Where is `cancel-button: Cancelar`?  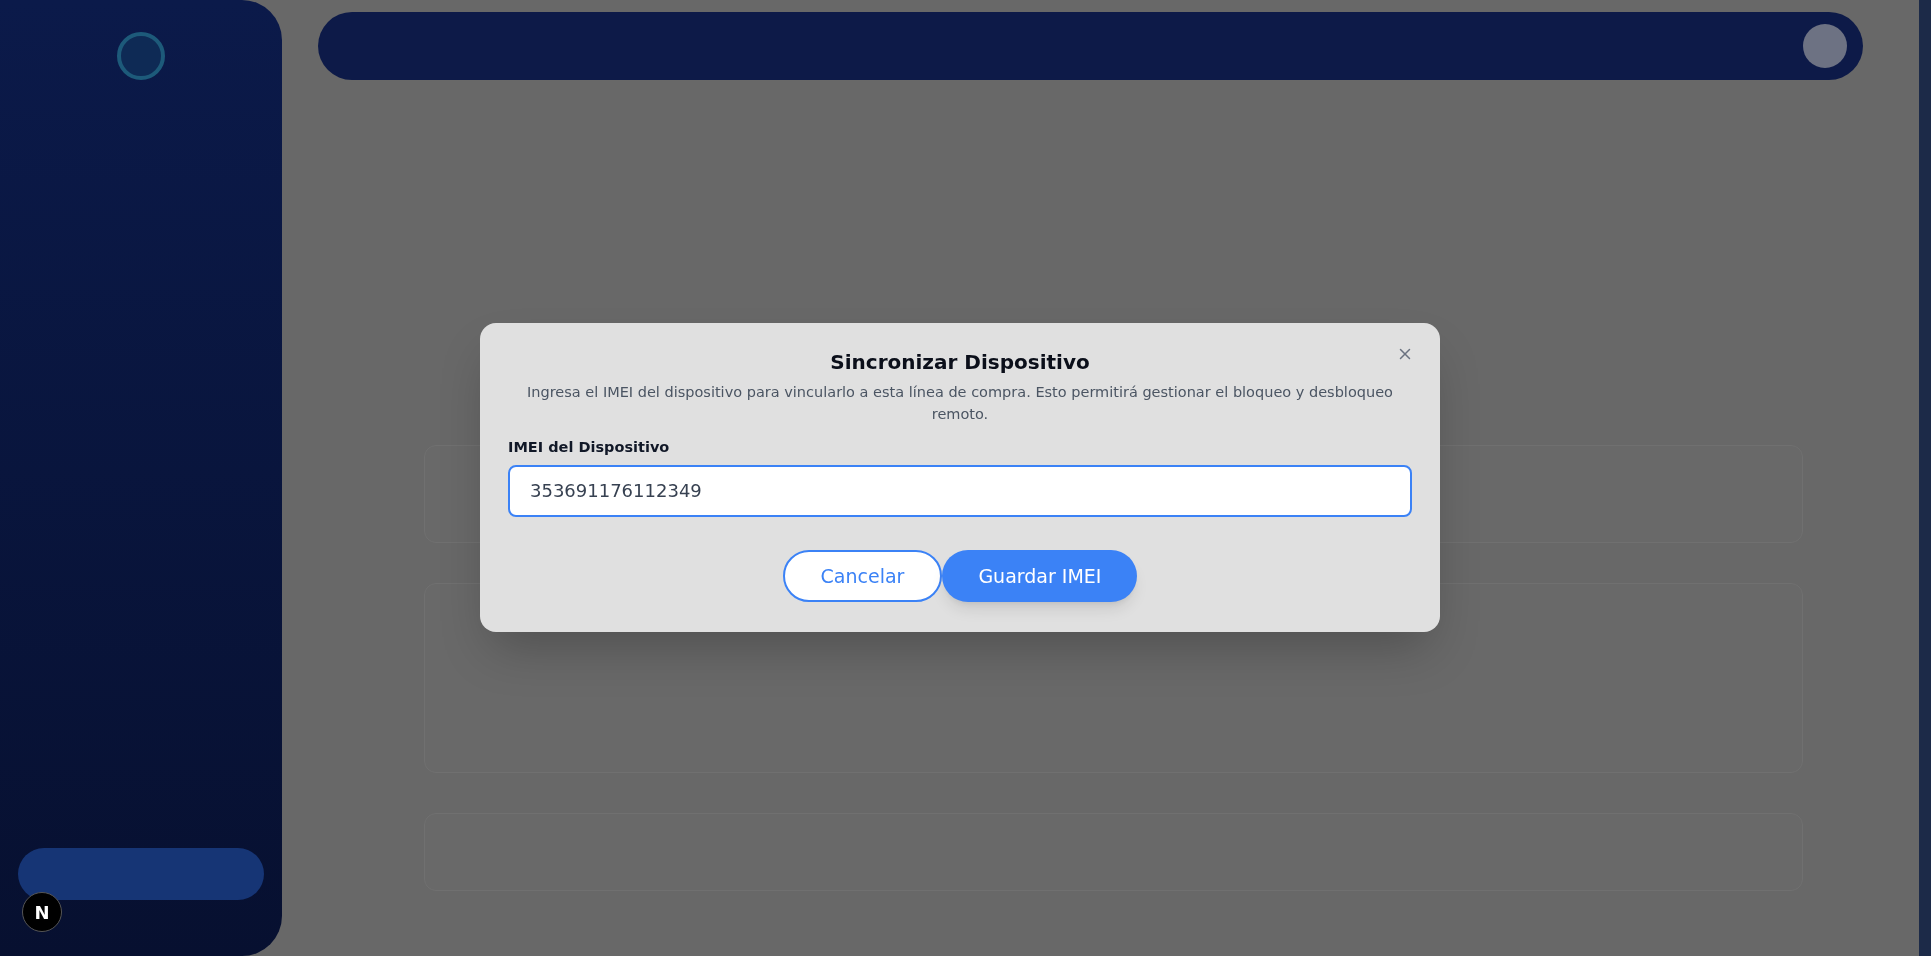 cancel-button: Cancelar is located at coordinates (862, 575).